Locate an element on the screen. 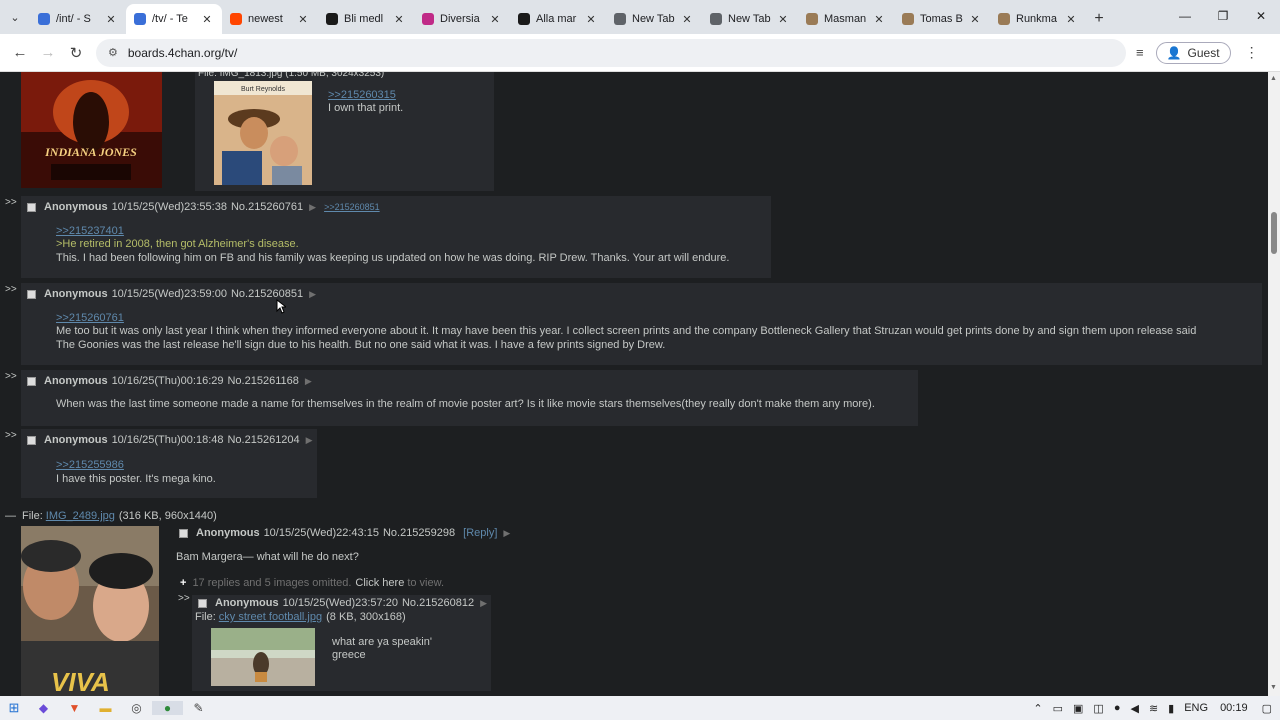 The height and width of the screenshot is (720, 1280). hide-thread-icon: — is located at coordinates (10, 516).